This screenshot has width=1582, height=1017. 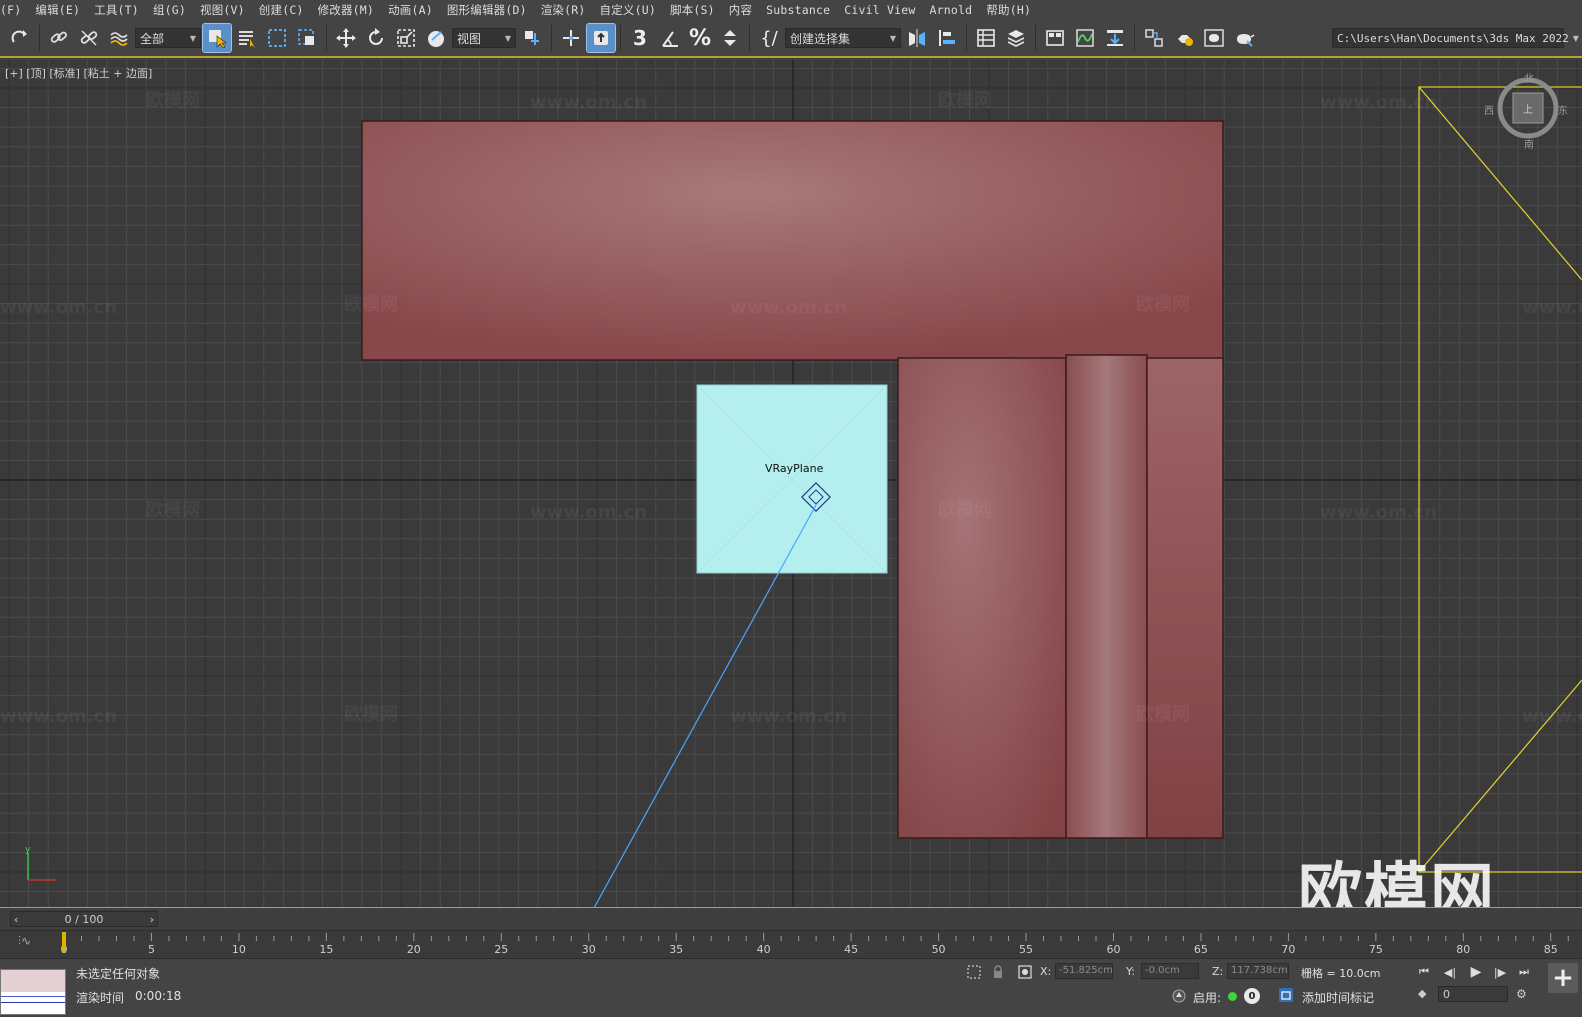 I want to click on place-button, so click(x=436, y=38).